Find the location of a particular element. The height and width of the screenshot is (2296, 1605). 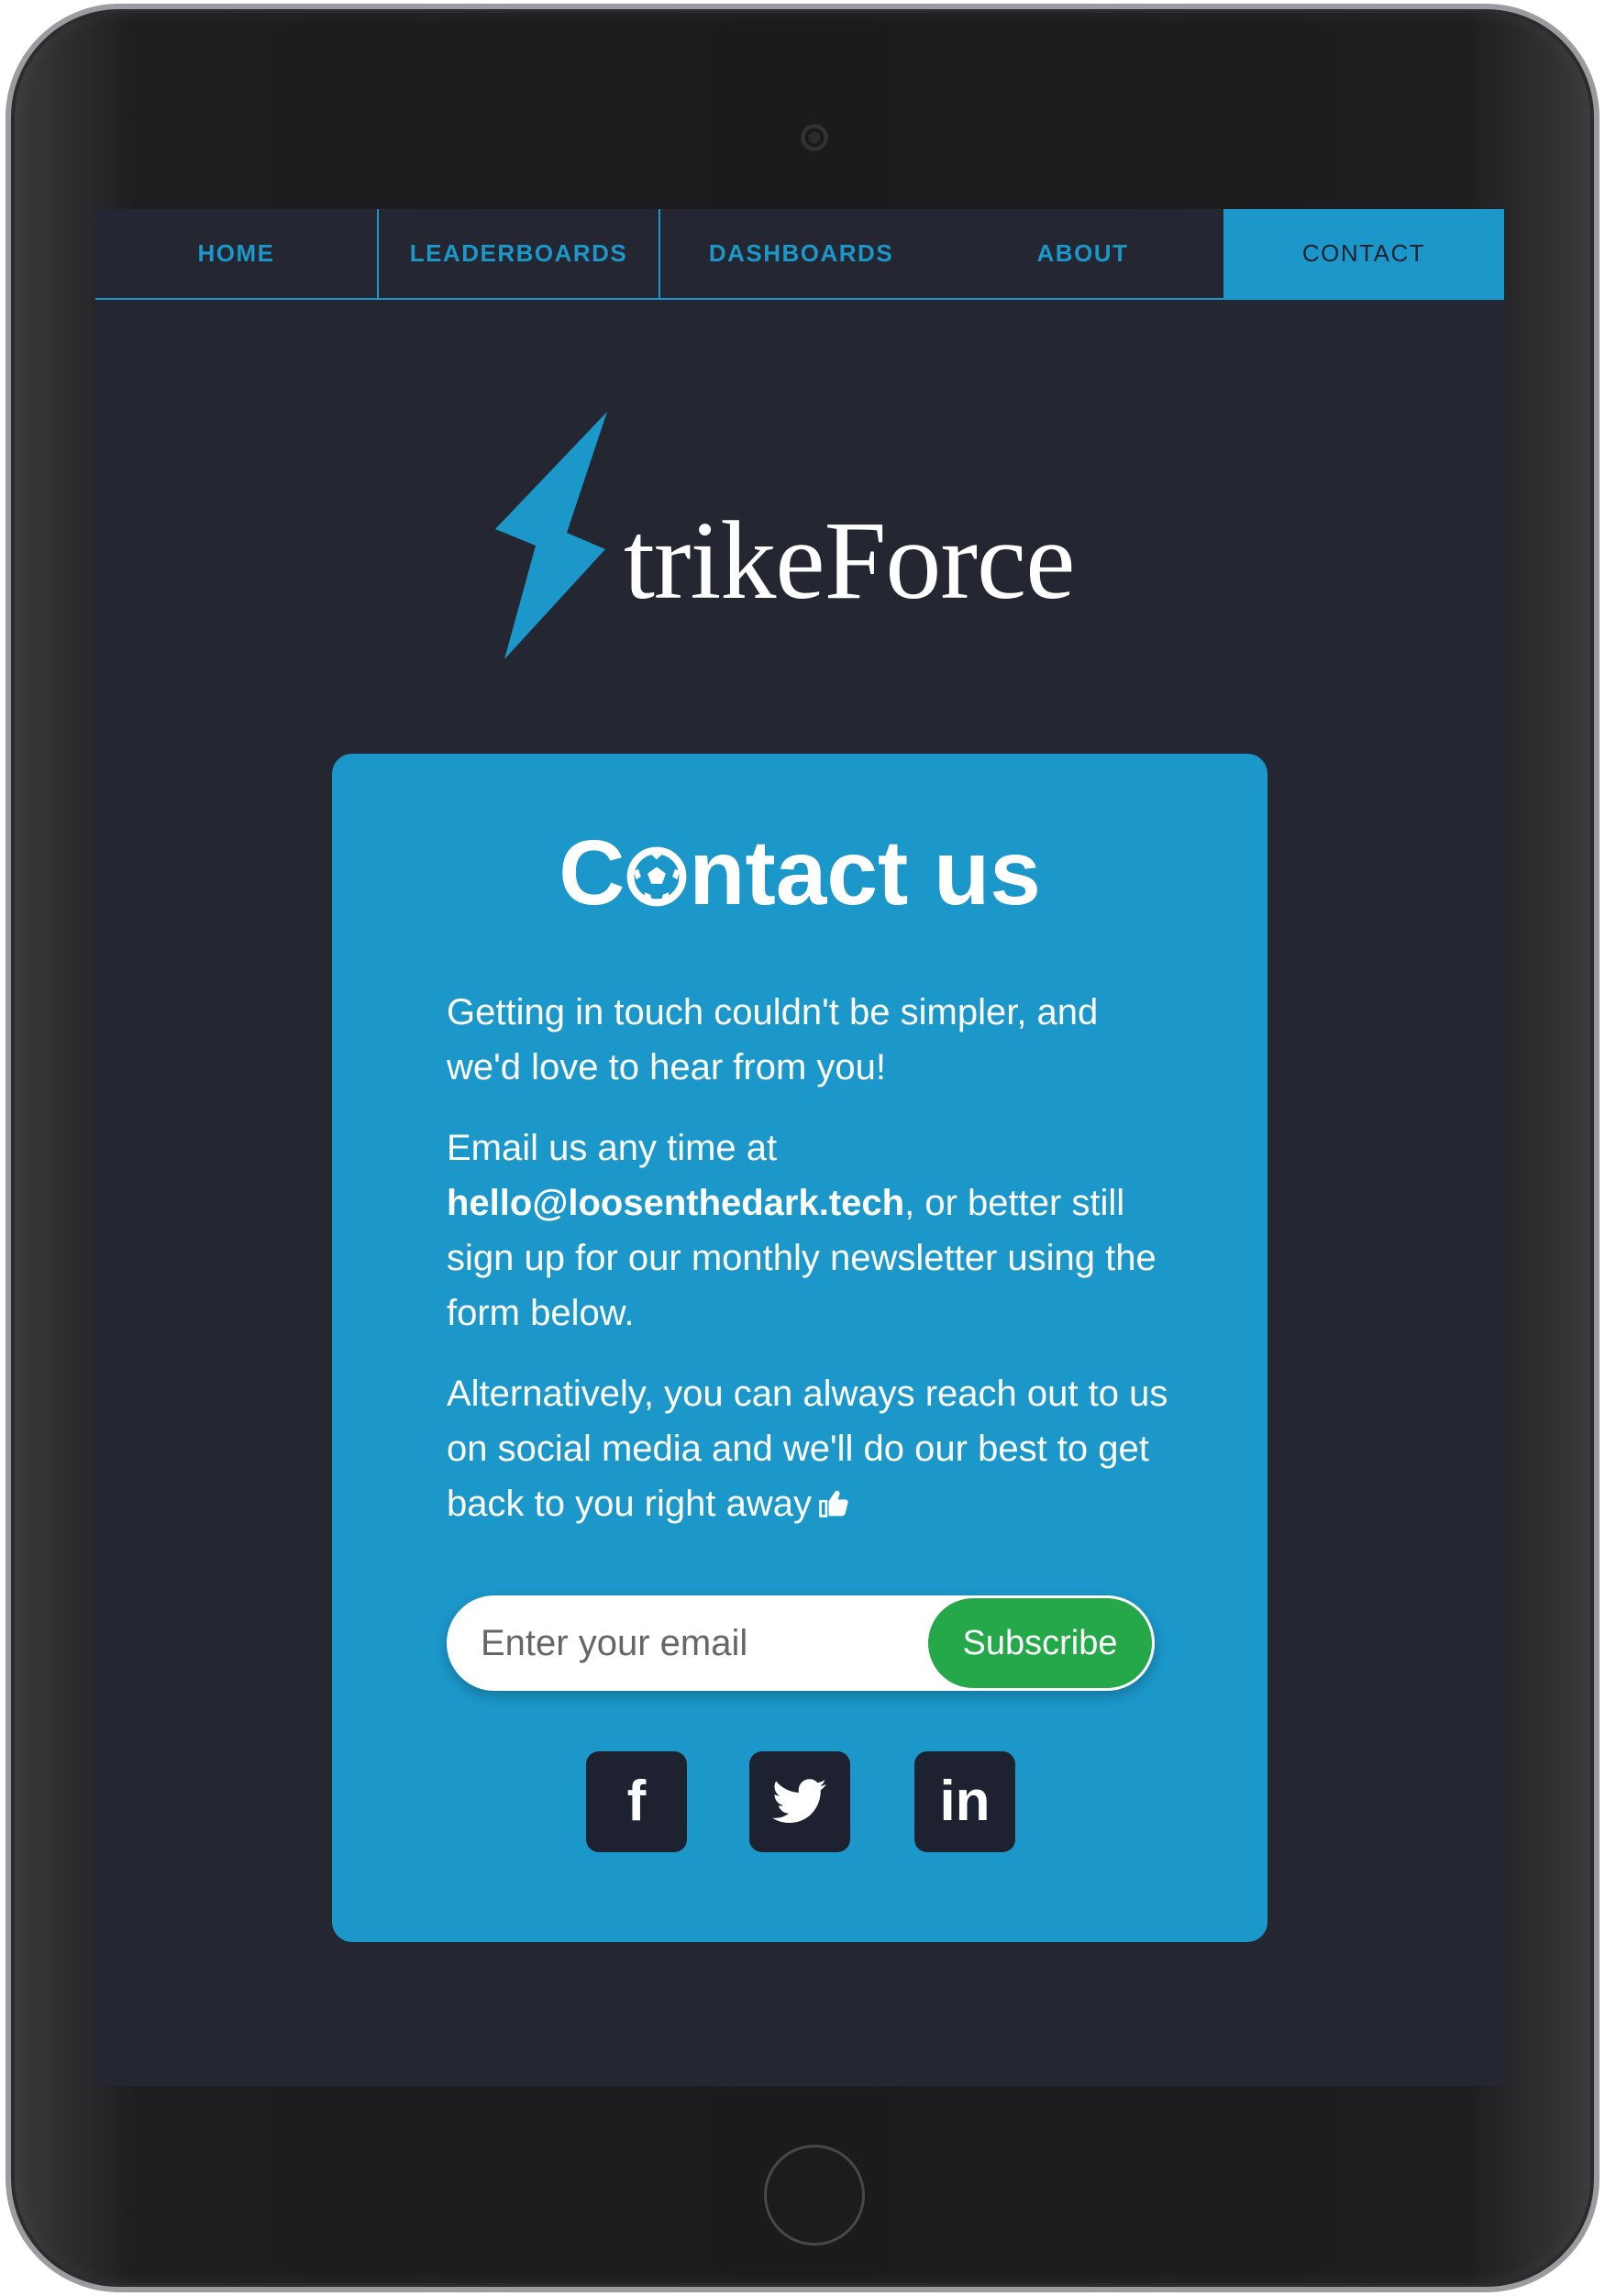

twitter-link is located at coordinates (799, 1801).